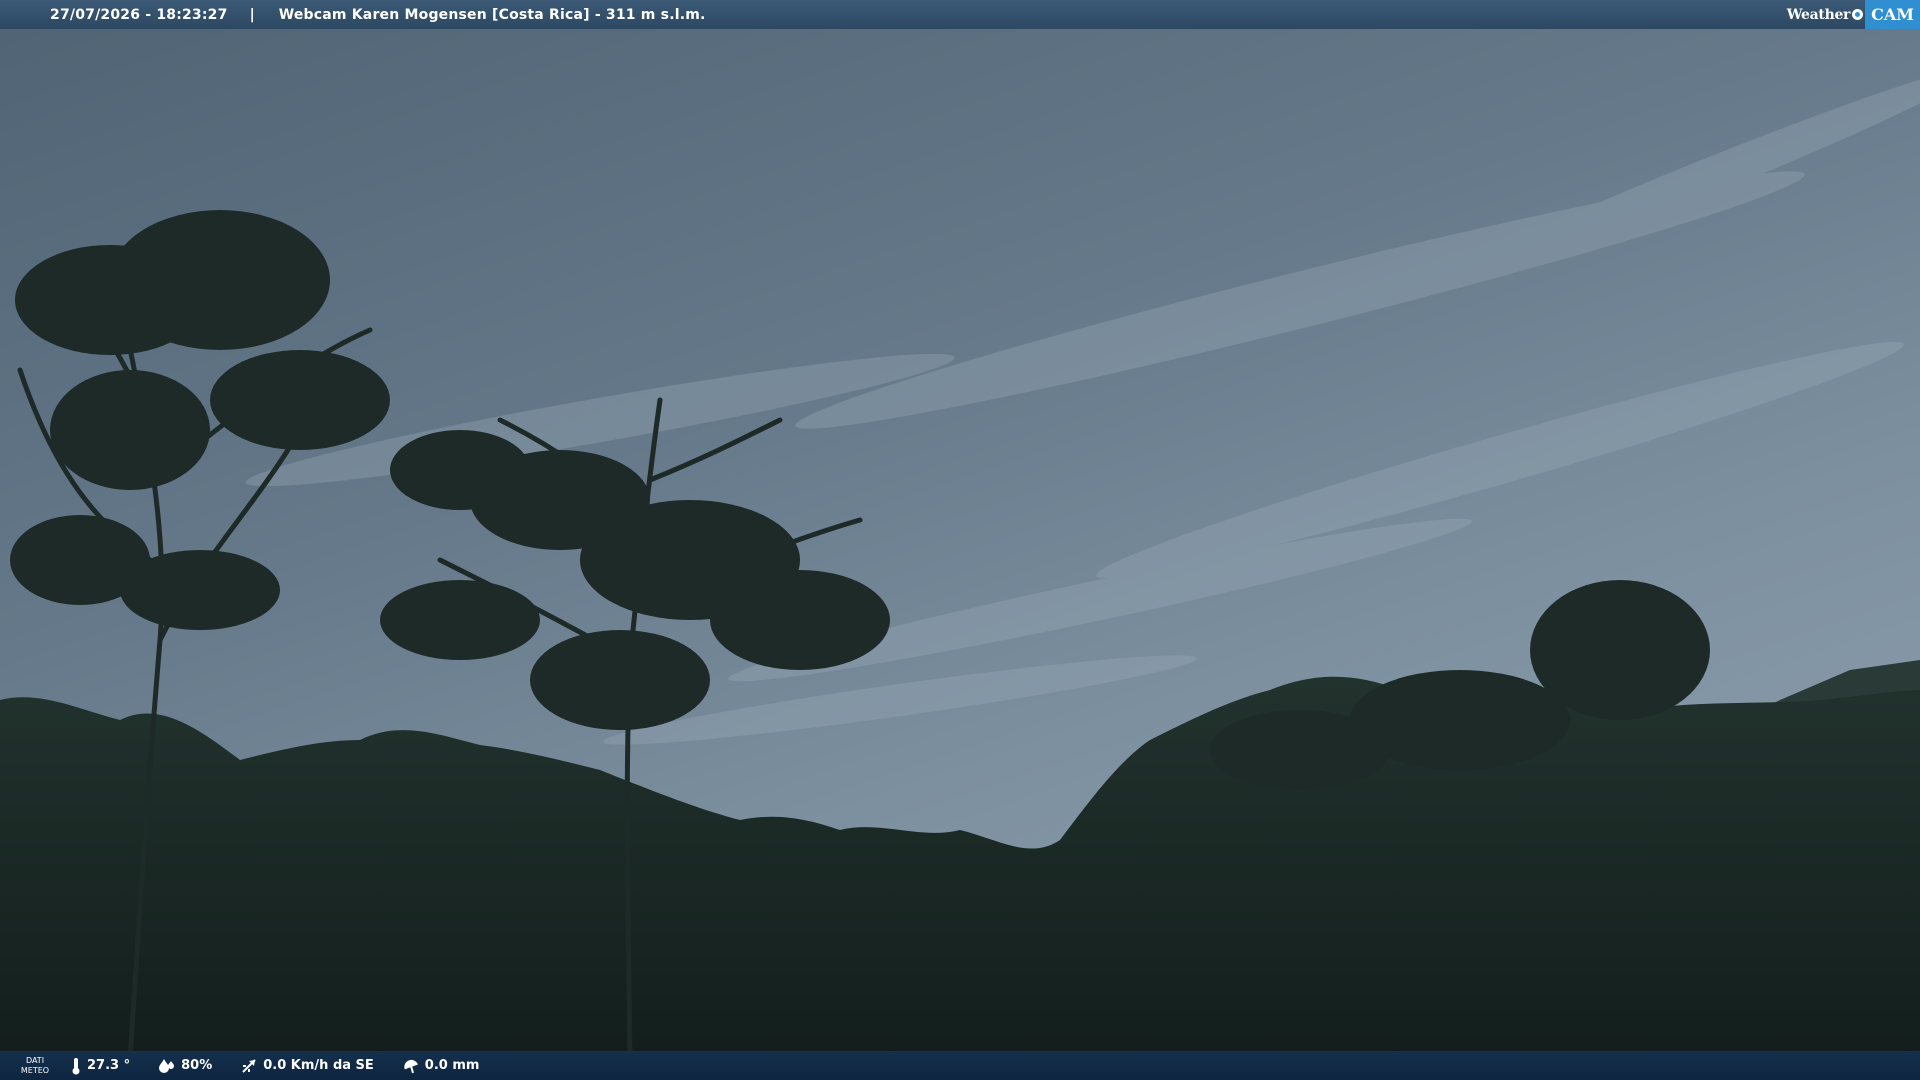  I want to click on humidity-reading: 80%, so click(185, 1066).